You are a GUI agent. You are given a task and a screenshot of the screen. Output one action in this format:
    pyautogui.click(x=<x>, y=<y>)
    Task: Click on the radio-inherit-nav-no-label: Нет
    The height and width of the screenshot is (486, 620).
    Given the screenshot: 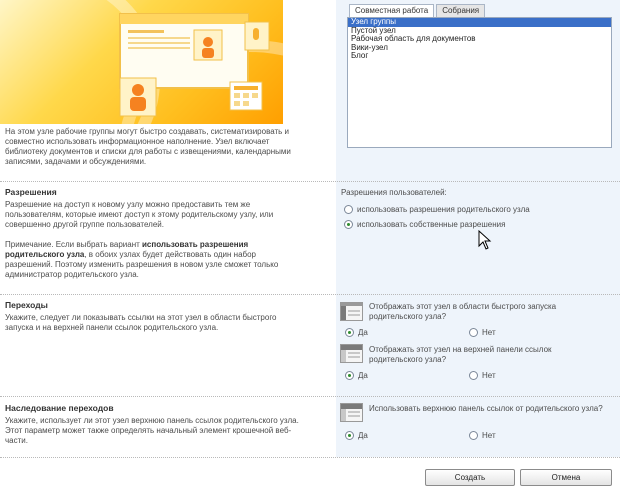 What is the action you would take?
    pyautogui.click(x=489, y=435)
    